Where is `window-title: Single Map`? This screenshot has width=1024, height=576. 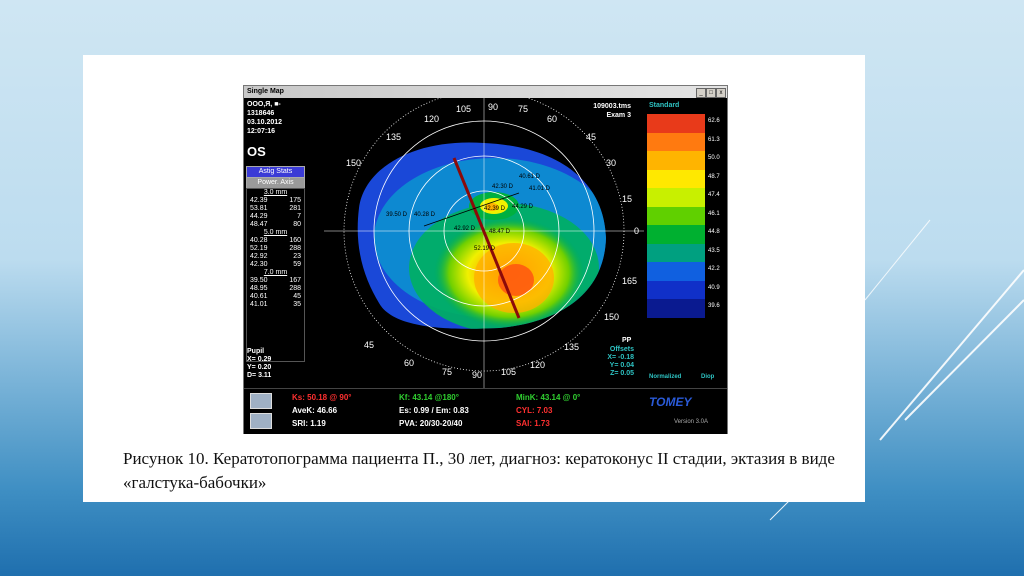 window-title: Single Map is located at coordinates (265, 91).